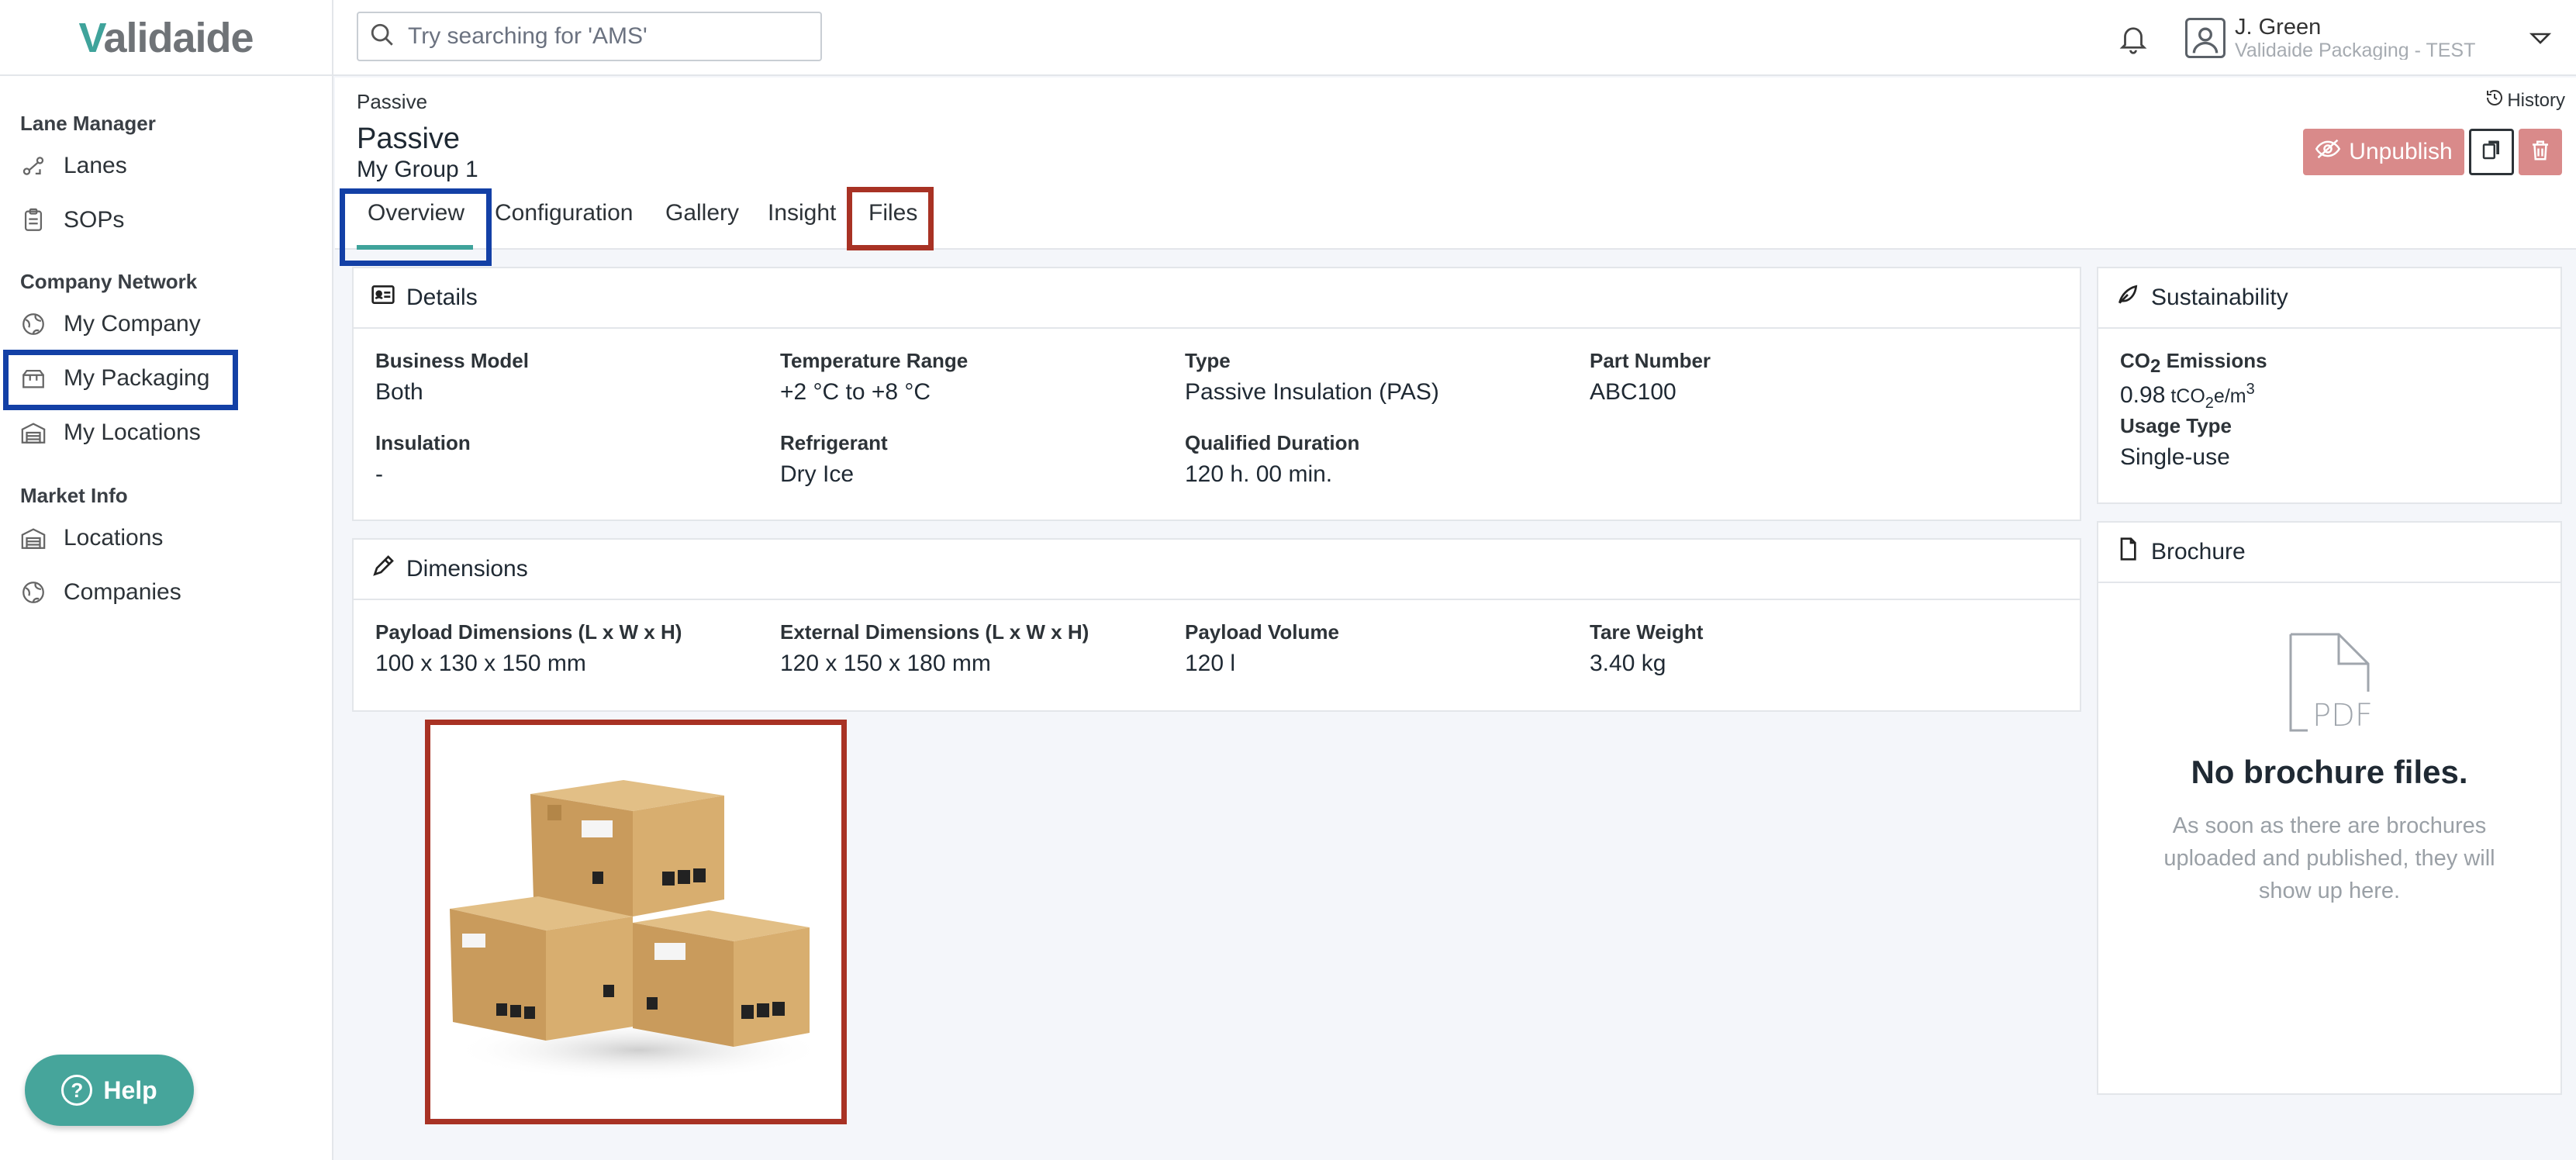  Describe the element at coordinates (528, 632) in the screenshot. I see `field-label: Payload Dimensions (L x W x H)` at that location.